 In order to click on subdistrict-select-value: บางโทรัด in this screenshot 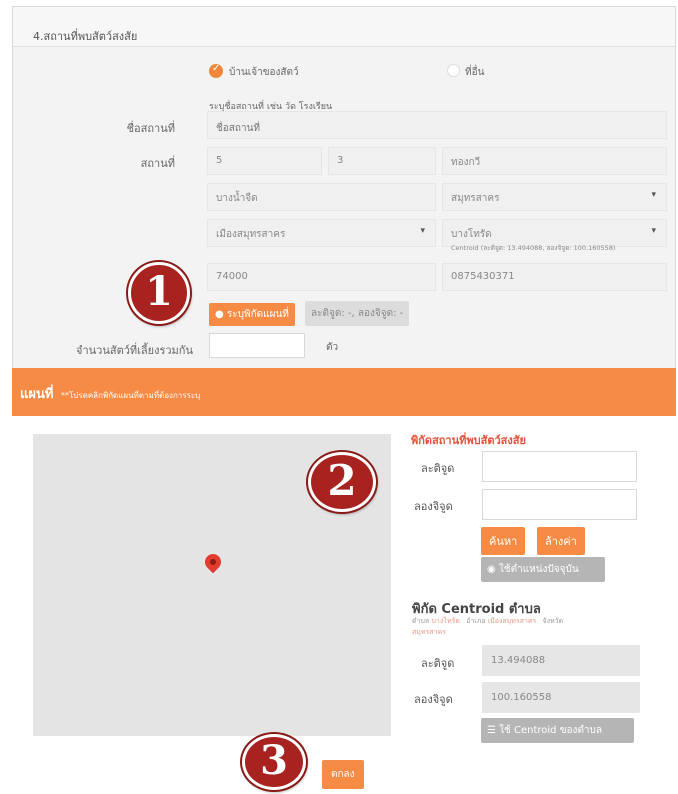, I will do `click(471, 234)`.